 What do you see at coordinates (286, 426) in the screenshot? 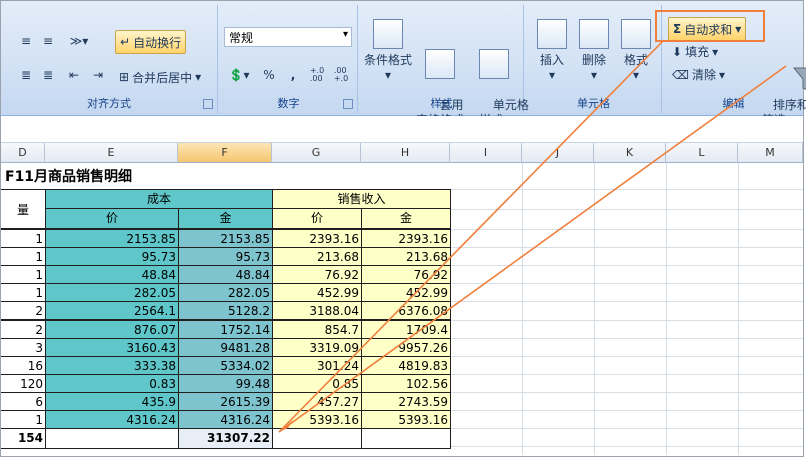
I see `arrow-head` at bounding box center [286, 426].